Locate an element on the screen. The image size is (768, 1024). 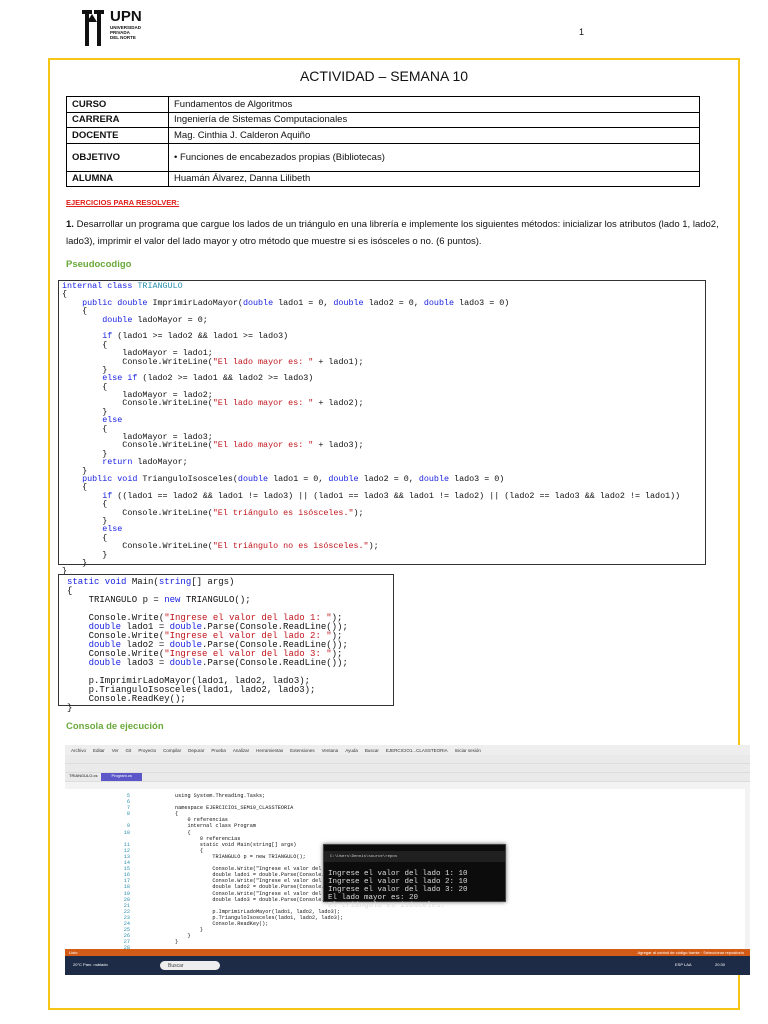
code-token: .Parse(Console.ReadLine()); is located at coordinates (275, 663).